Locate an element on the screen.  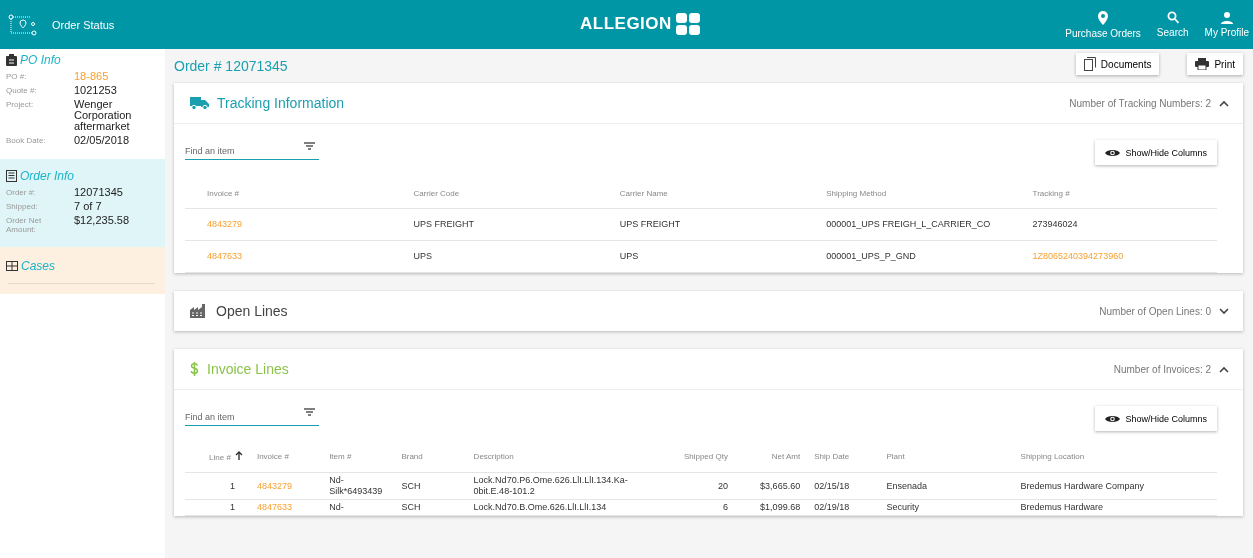
field-link: 18-865 is located at coordinates (91, 76).